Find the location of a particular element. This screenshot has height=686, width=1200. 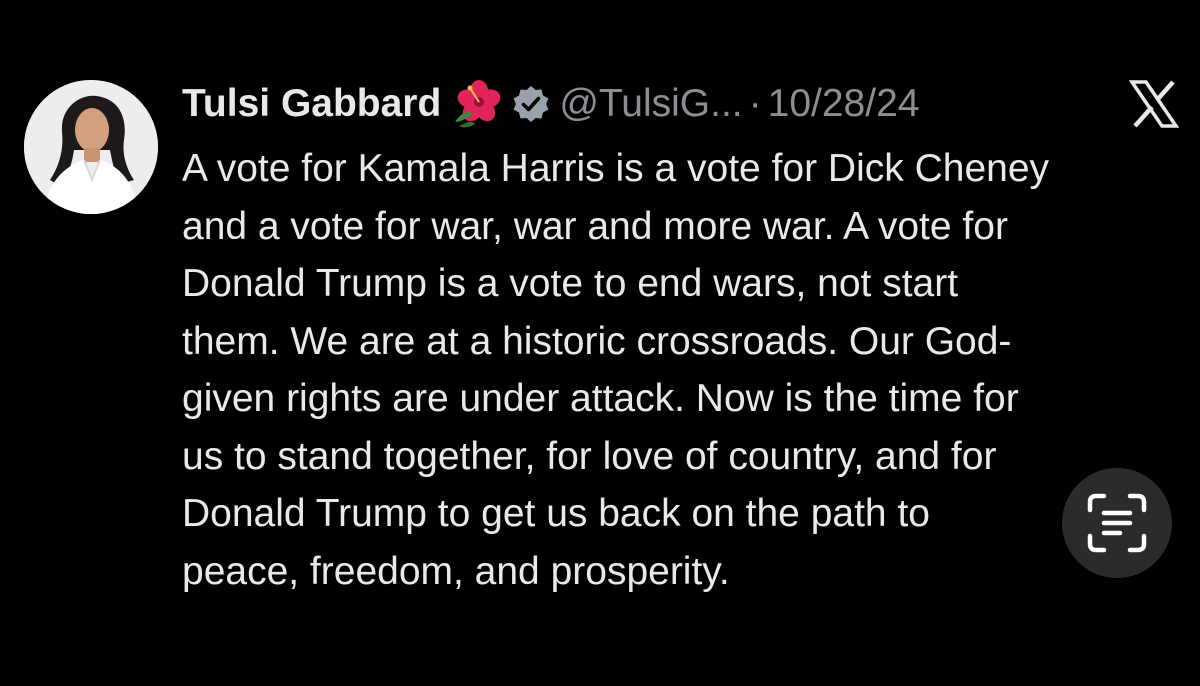

verified-badge-icon is located at coordinates (531, 104).